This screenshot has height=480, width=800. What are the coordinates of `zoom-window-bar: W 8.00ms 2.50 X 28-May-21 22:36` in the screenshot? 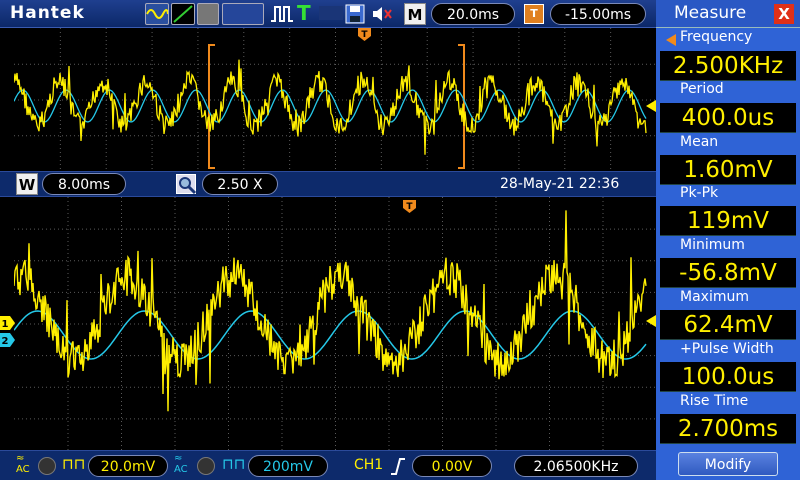 It's located at (328, 184).